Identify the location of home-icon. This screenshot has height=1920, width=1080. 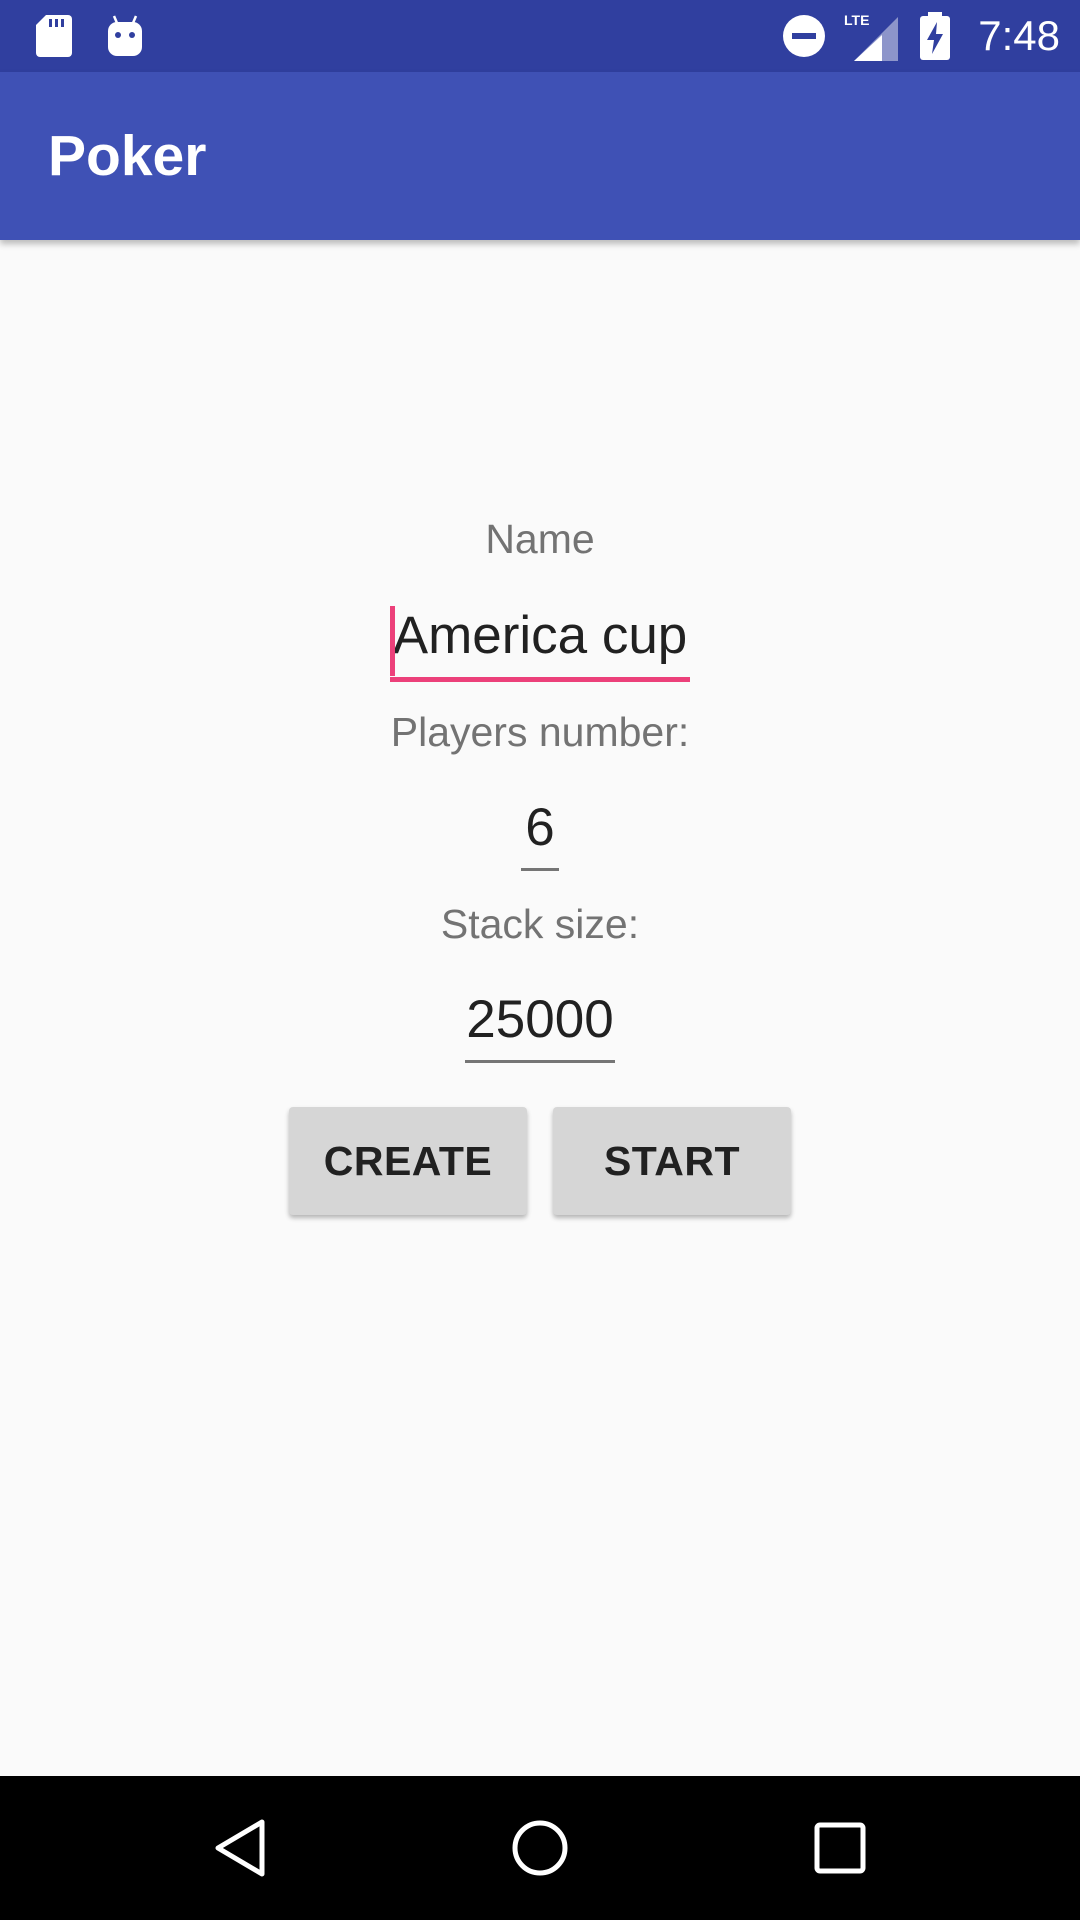
(540, 1848).